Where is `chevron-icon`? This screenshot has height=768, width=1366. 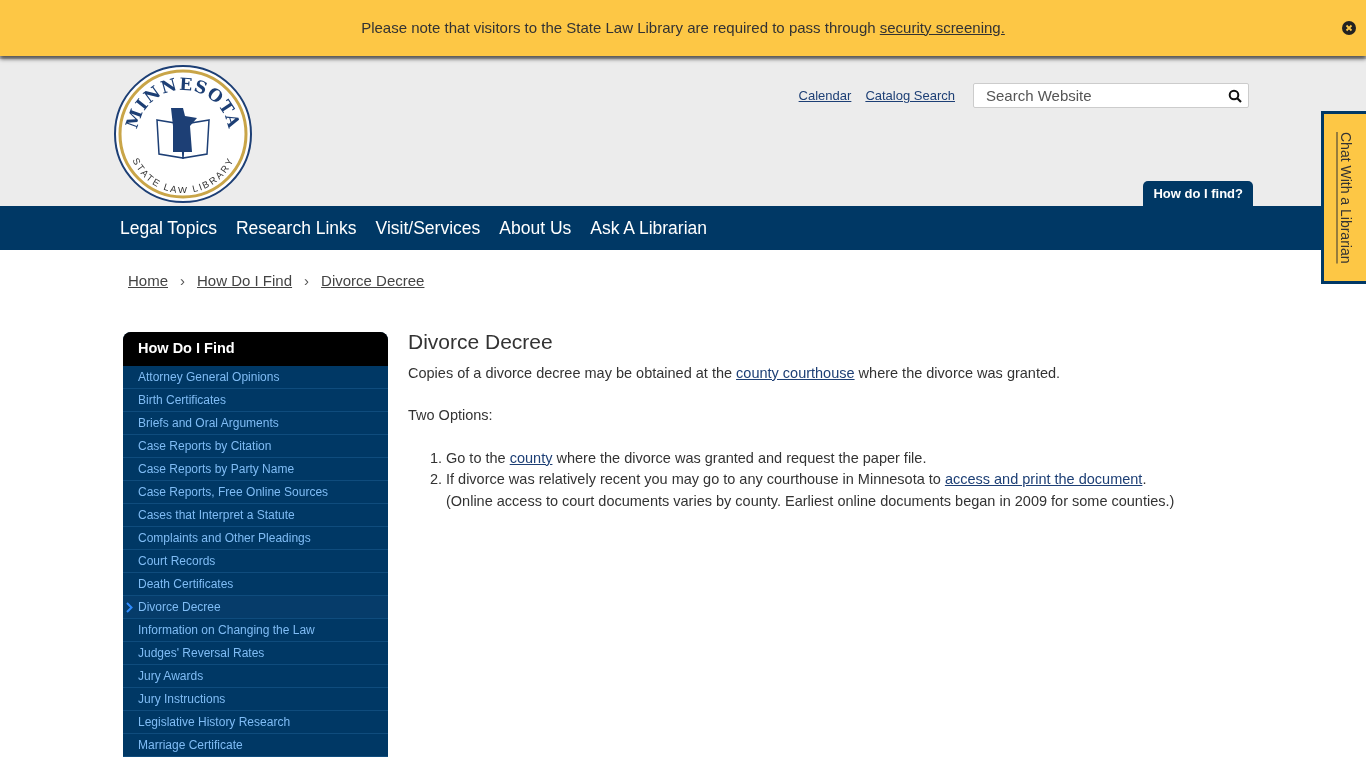
chevron-icon is located at coordinates (129, 607).